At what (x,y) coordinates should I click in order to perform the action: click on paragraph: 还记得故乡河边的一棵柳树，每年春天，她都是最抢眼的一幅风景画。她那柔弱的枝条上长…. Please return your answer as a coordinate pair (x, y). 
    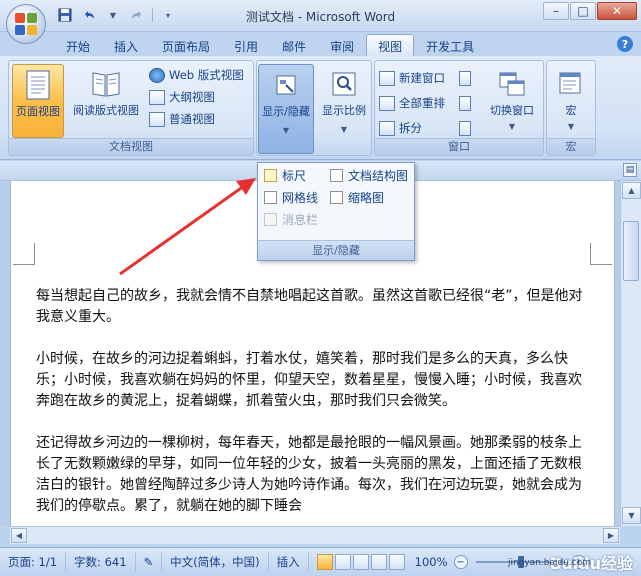
    Looking at the image, I should click on (309, 474).